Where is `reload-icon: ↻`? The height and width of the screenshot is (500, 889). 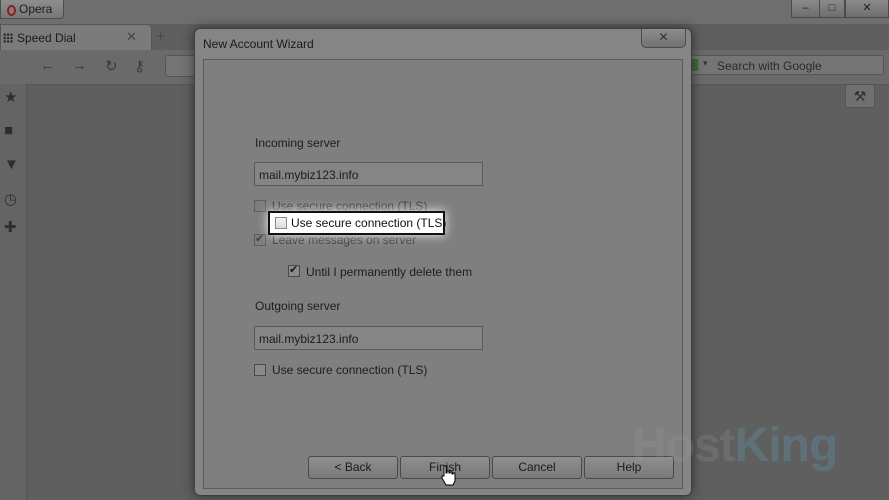
reload-icon: ↻ is located at coordinates (111, 66).